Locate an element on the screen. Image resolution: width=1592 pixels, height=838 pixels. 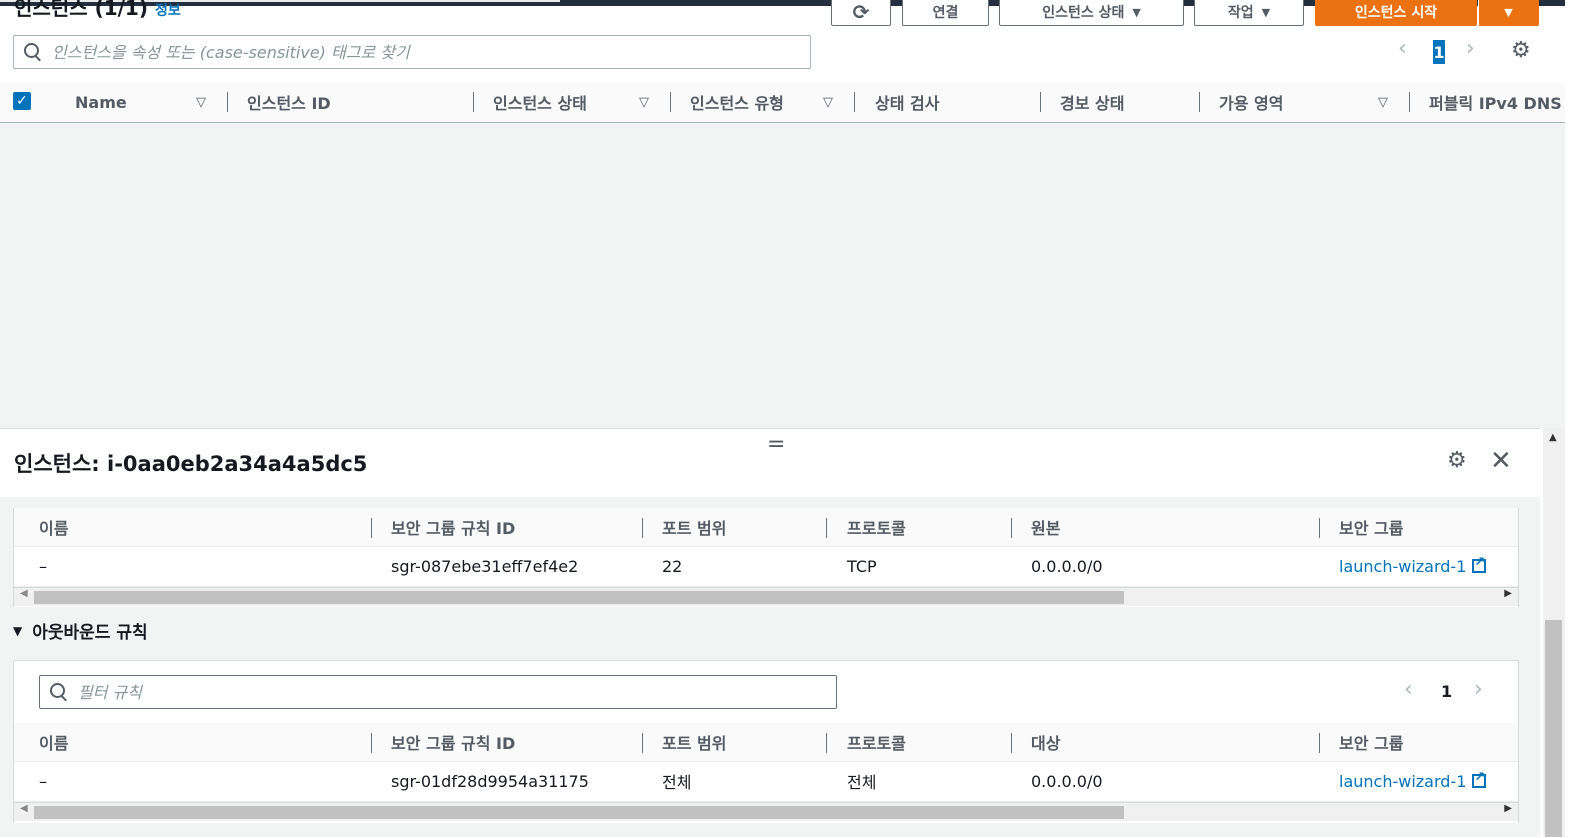
instance-search is located at coordinates (412, 52).